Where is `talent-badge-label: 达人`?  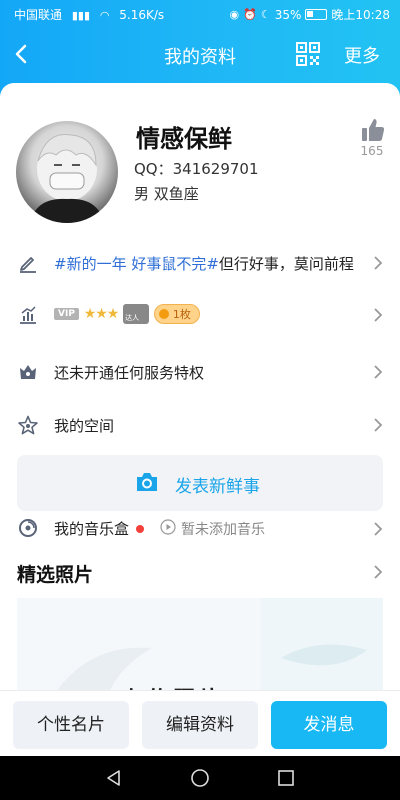 talent-badge-label: 达人 is located at coordinates (132, 318).